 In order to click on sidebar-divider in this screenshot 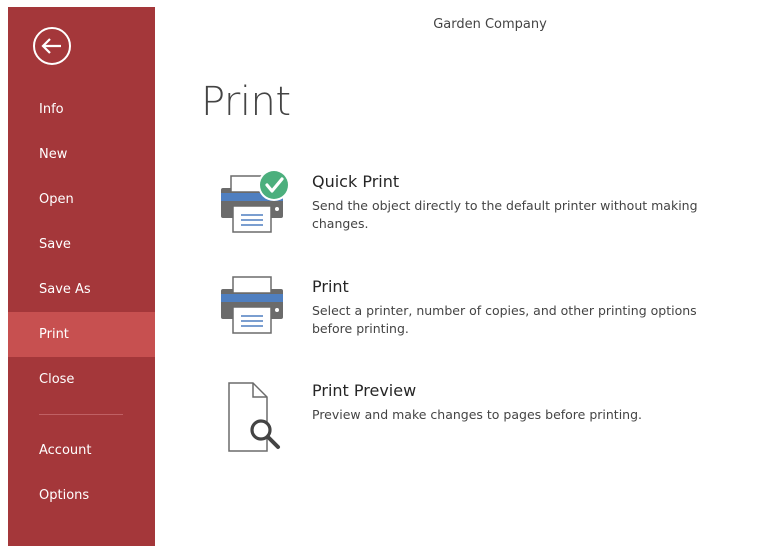, I will do `click(81, 414)`.